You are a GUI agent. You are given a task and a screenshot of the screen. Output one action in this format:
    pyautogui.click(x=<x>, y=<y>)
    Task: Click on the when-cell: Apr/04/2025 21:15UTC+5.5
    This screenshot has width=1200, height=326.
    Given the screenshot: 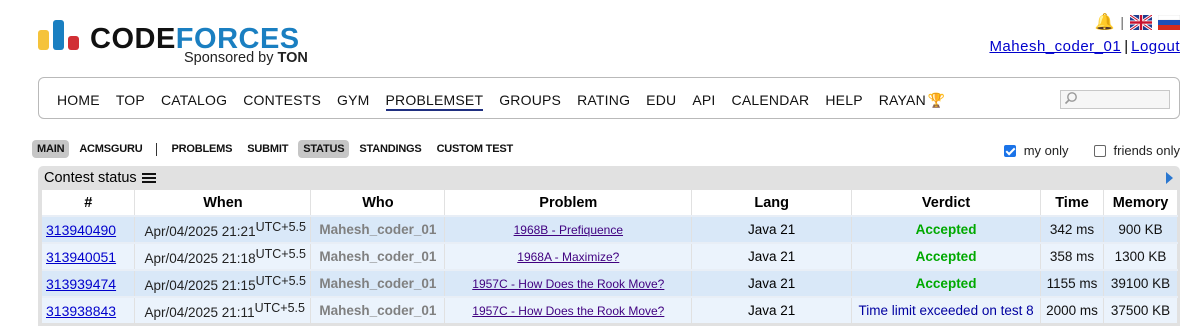 What is the action you would take?
    pyautogui.click(x=223, y=283)
    